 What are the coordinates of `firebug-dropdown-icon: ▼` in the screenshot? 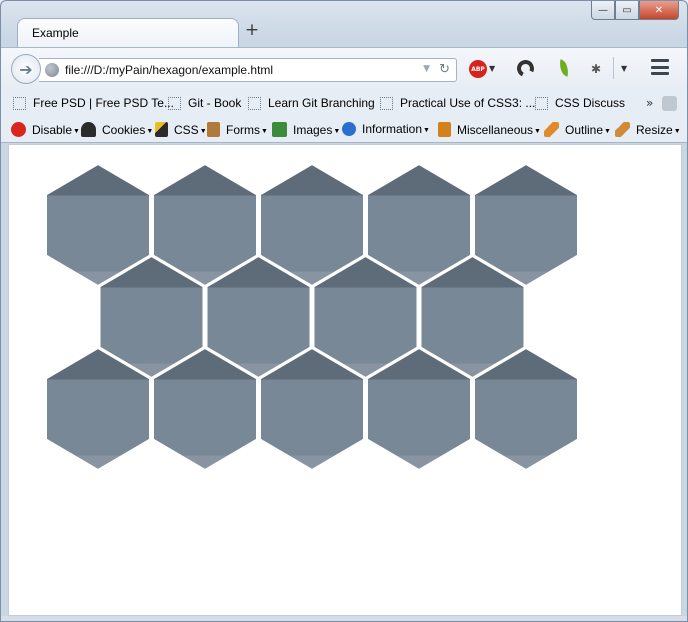 It's located at (624, 68).